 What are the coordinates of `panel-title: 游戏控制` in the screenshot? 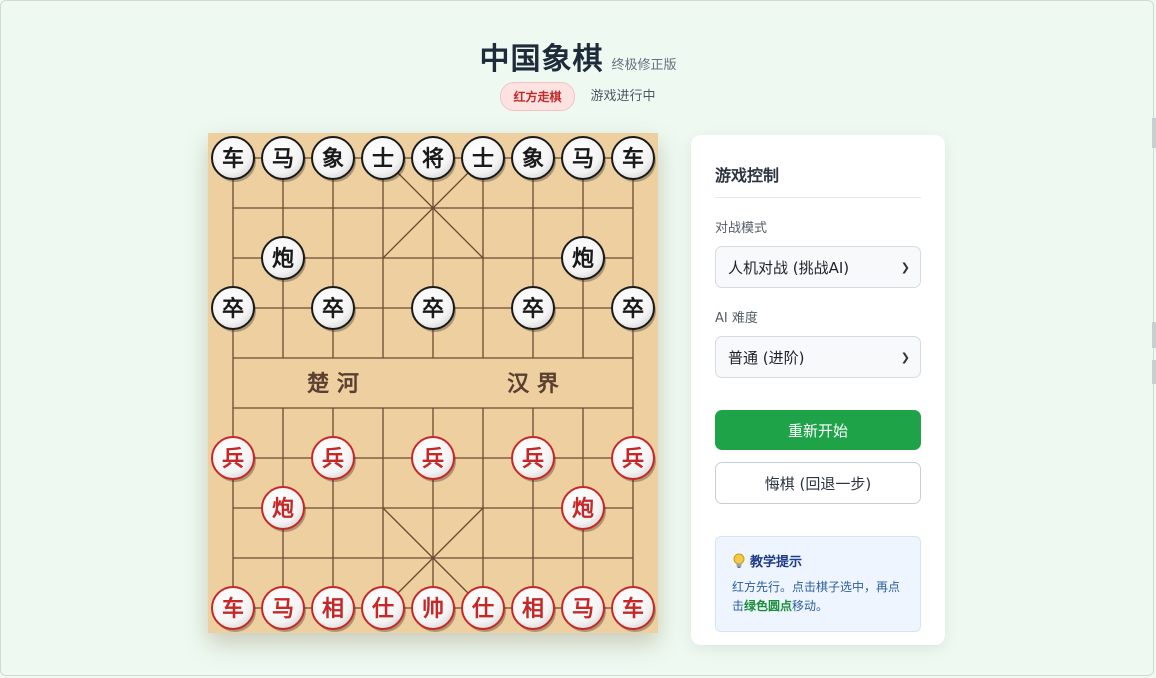 It's located at (818, 180).